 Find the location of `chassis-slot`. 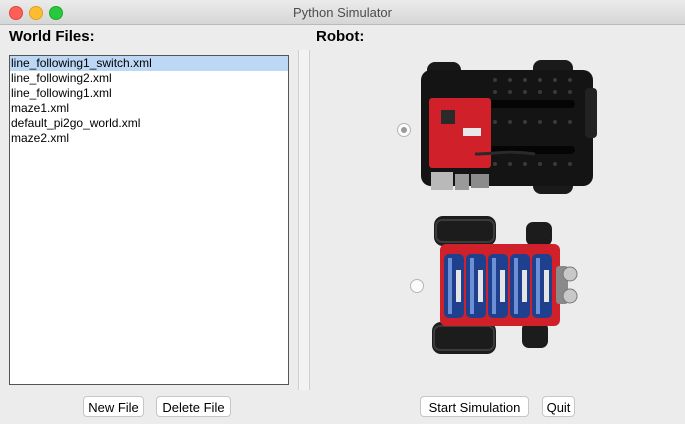

chassis-slot is located at coordinates (530, 104).